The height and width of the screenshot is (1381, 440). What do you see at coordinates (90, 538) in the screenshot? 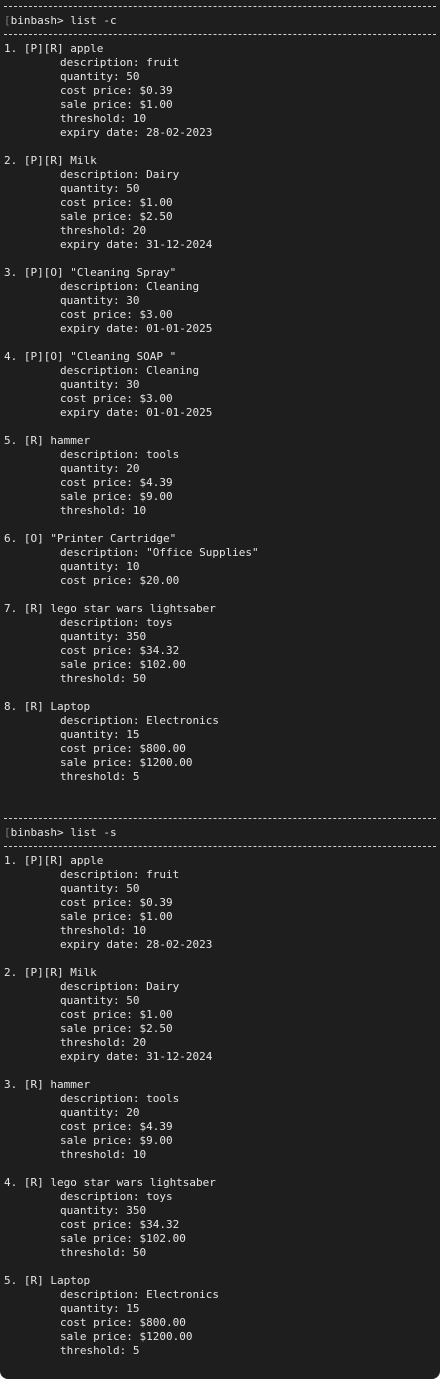
I see `item-header: 6. [O] "Printer Cartridge"` at bounding box center [90, 538].